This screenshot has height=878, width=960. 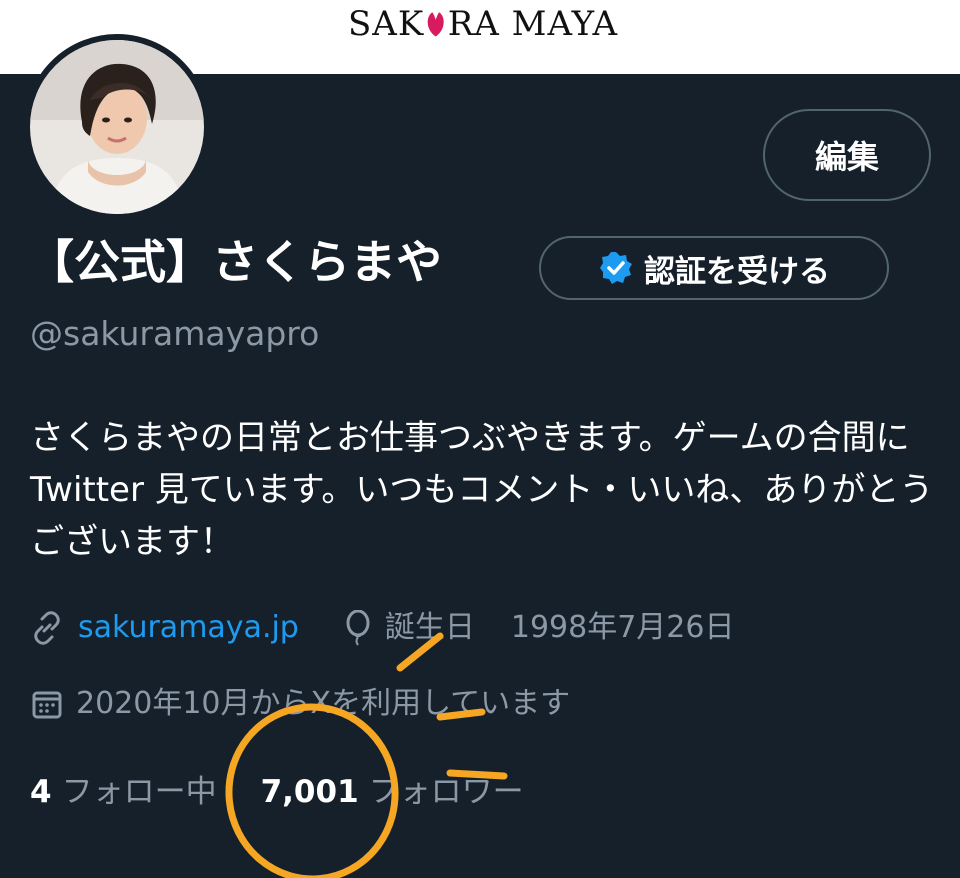 What do you see at coordinates (532, 24) in the screenshot?
I see `logo-text-right: RA MAYA` at bounding box center [532, 24].